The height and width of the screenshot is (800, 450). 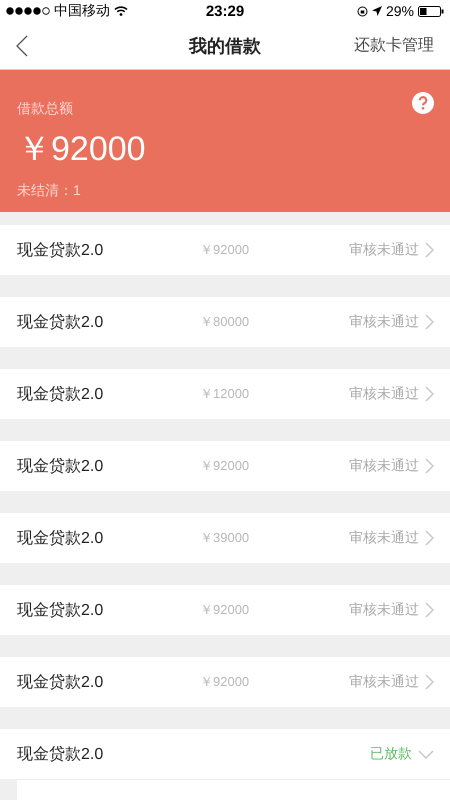 I want to click on loan-row: 现金贷款2.0 ￥39000 审核未通过, so click(x=225, y=538).